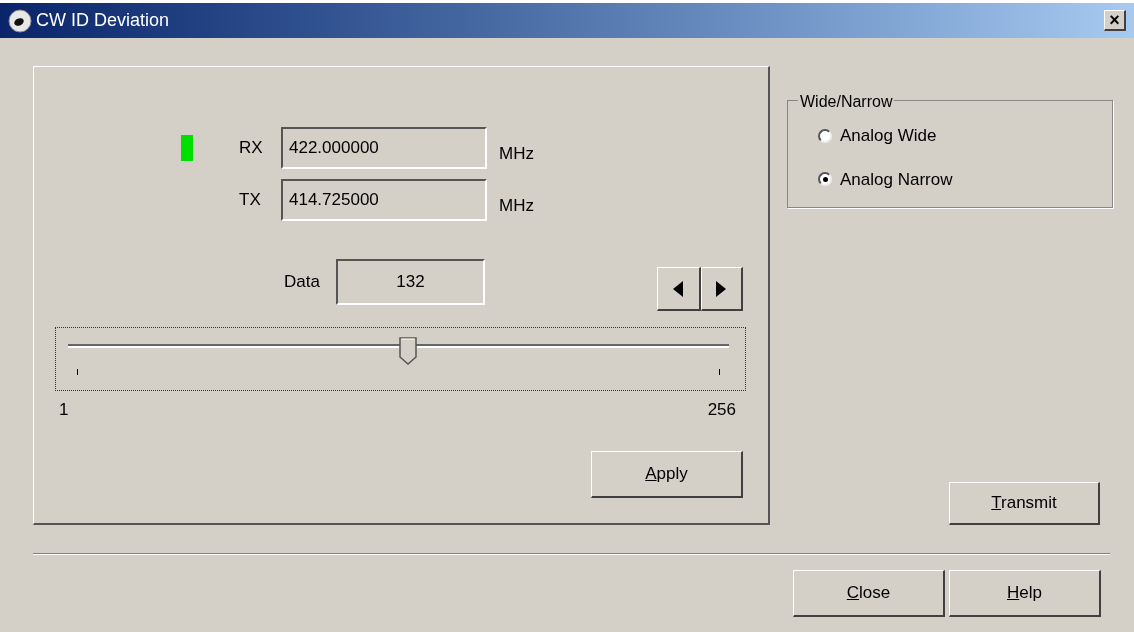  What do you see at coordinates (869, 593) in the screenshot?
I see `dialog-button: Close` at bounding box center [869, 593].